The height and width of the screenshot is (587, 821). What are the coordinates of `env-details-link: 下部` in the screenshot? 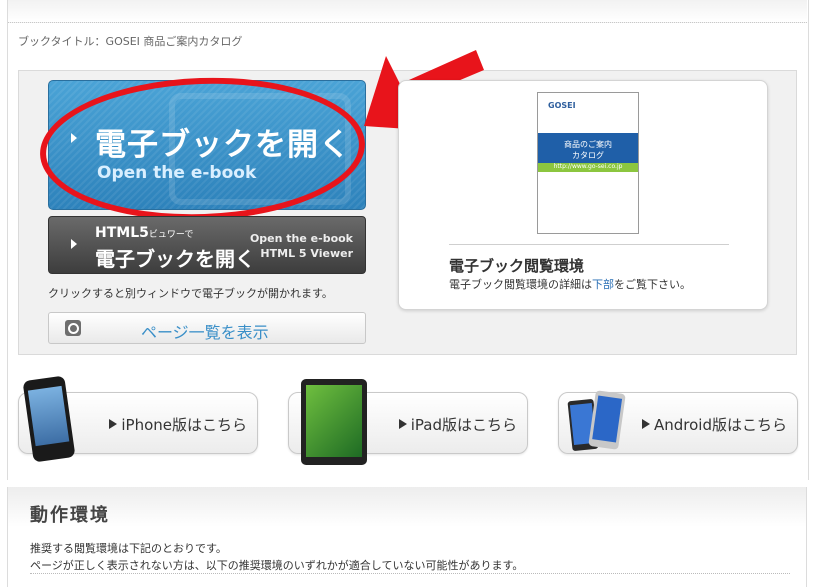 It's located at (603, 284).